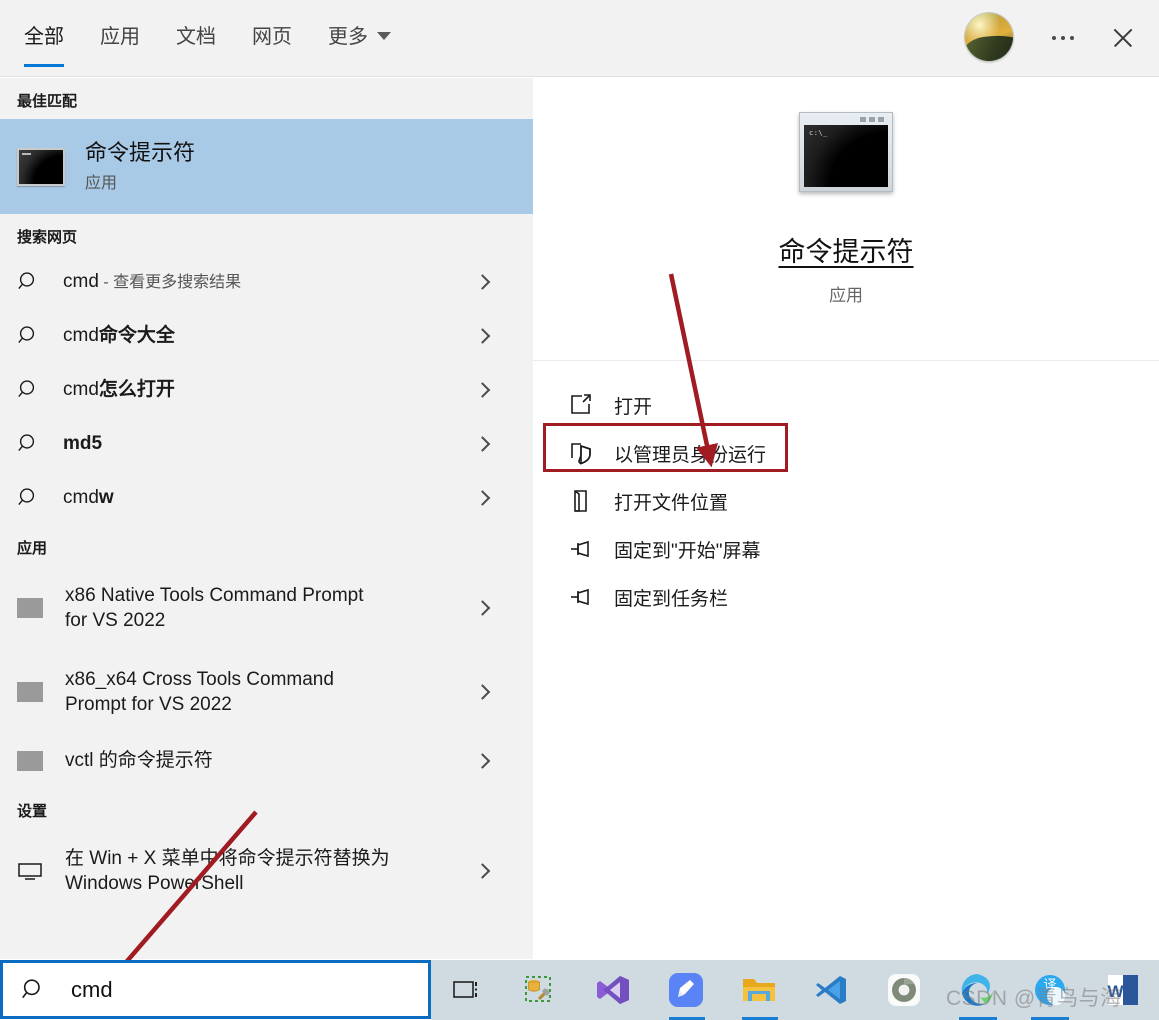  What do you see at coordinates (266, 761) in the screenshot?
I see `app-result-item: vctl 的命令提示符` at bounding box center [266, 761].